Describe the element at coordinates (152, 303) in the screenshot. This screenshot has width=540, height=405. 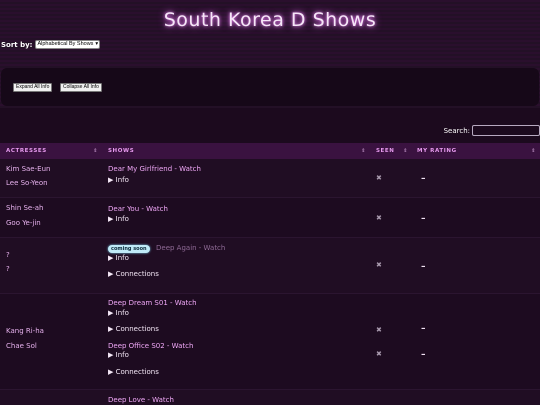
I see `show-link: Deep Dream S01 - Watch` at that location.